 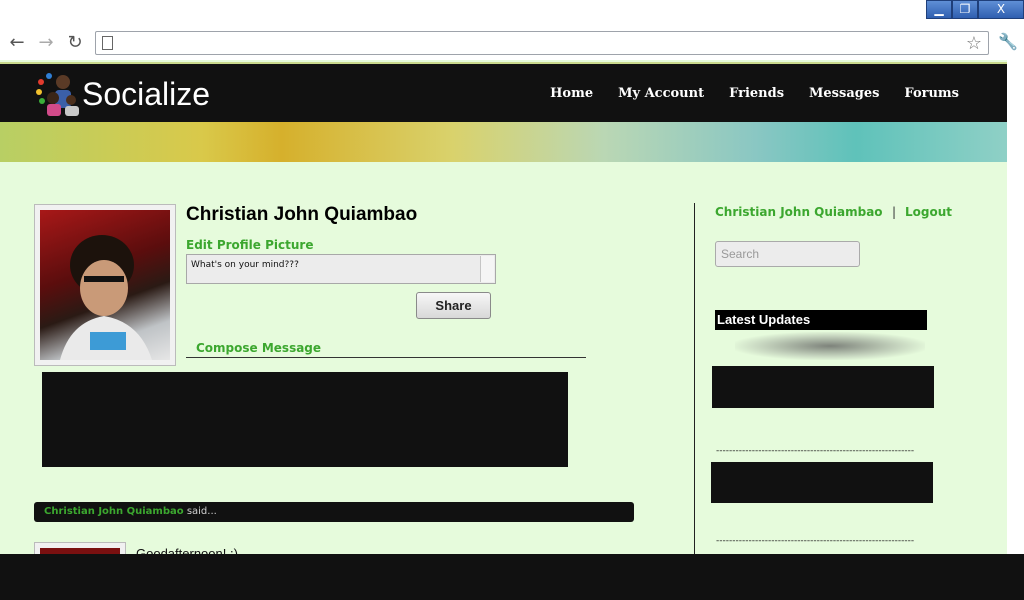 What do you see at coordinates (928, 212) in the screenshot?
I see `logout-link: Logout` at bounding box center [928, 212].